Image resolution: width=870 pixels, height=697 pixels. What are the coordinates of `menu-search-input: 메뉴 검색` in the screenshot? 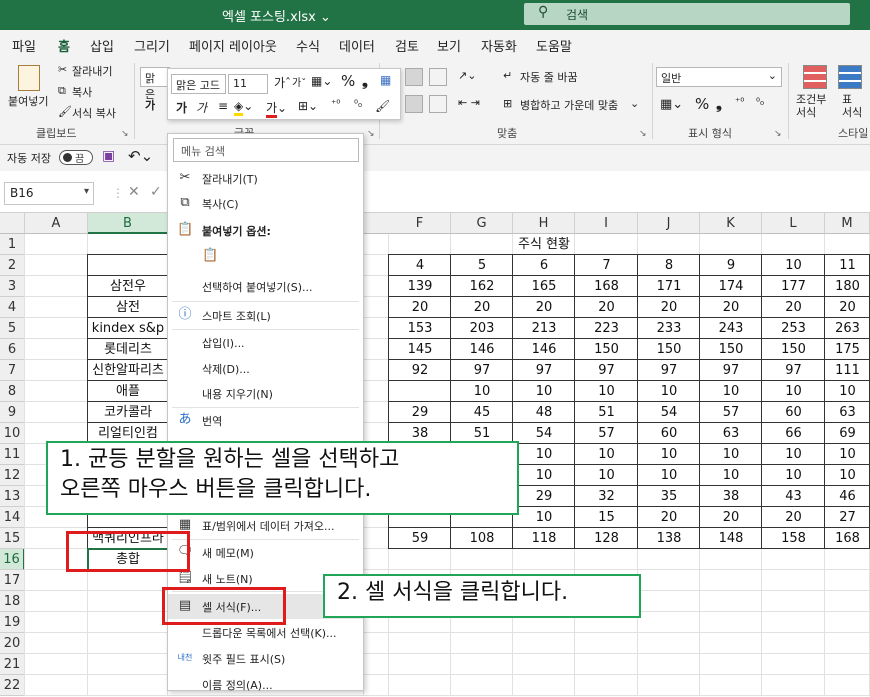 It's located at (266, 150).